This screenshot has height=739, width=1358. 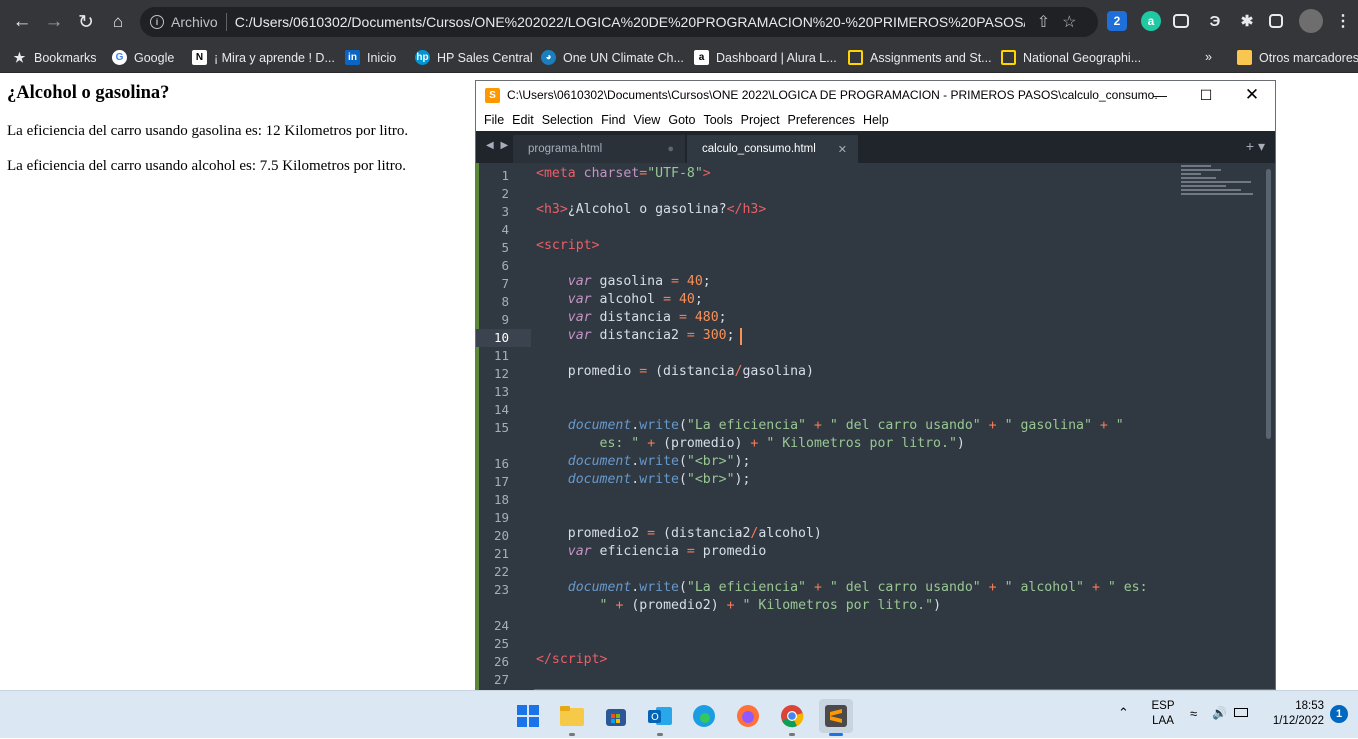 What do you see at coordinates (1268, 304) in the screenshot?
I see `editor-scrollbar` at bounding box center [1268, 304].